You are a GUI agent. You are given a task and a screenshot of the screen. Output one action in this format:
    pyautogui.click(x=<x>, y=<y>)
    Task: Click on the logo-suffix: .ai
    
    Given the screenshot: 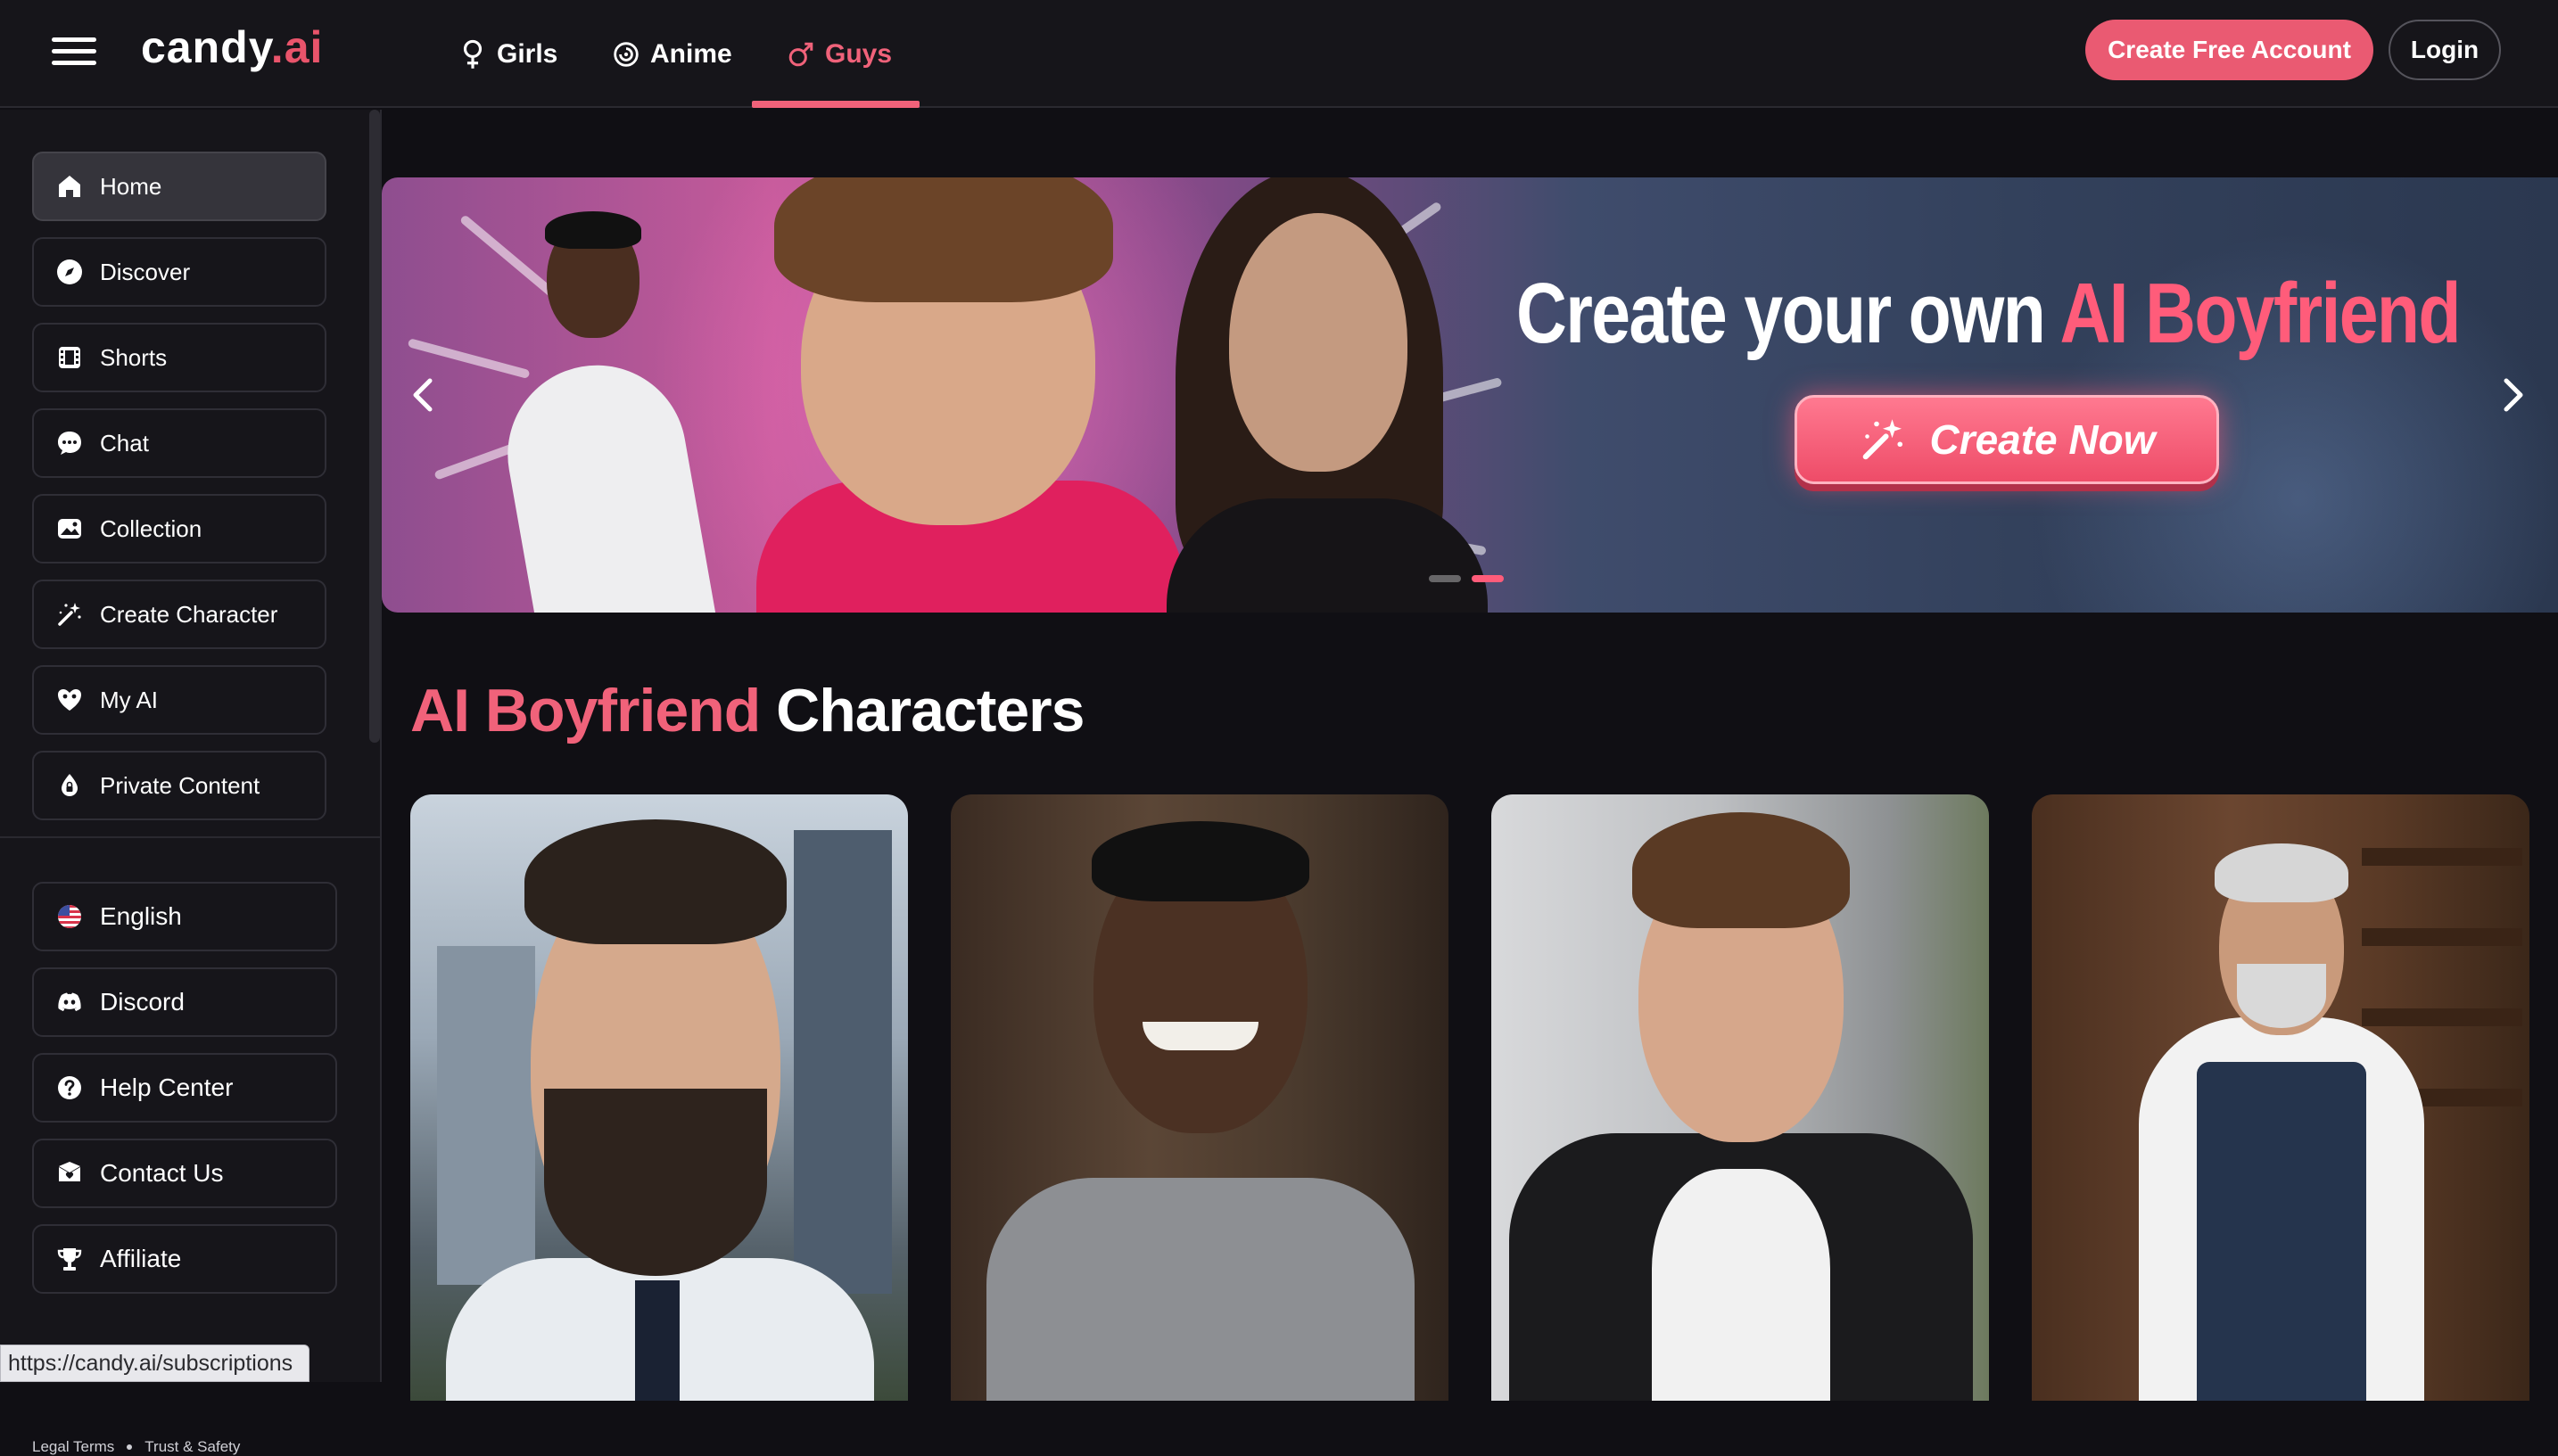 What is the action you would take?
    pyautogui.click(x=297, y=47)
    